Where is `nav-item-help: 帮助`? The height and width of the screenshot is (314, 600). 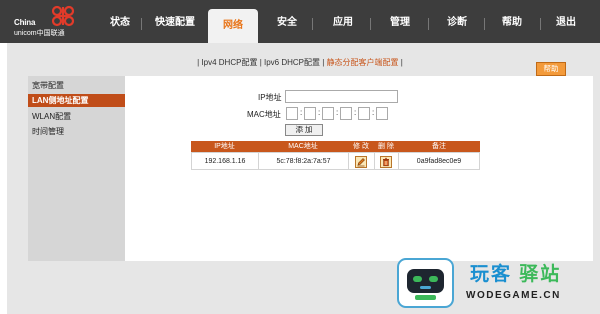 nav-item-help: 帮助 is located at coordinates (512, 23).